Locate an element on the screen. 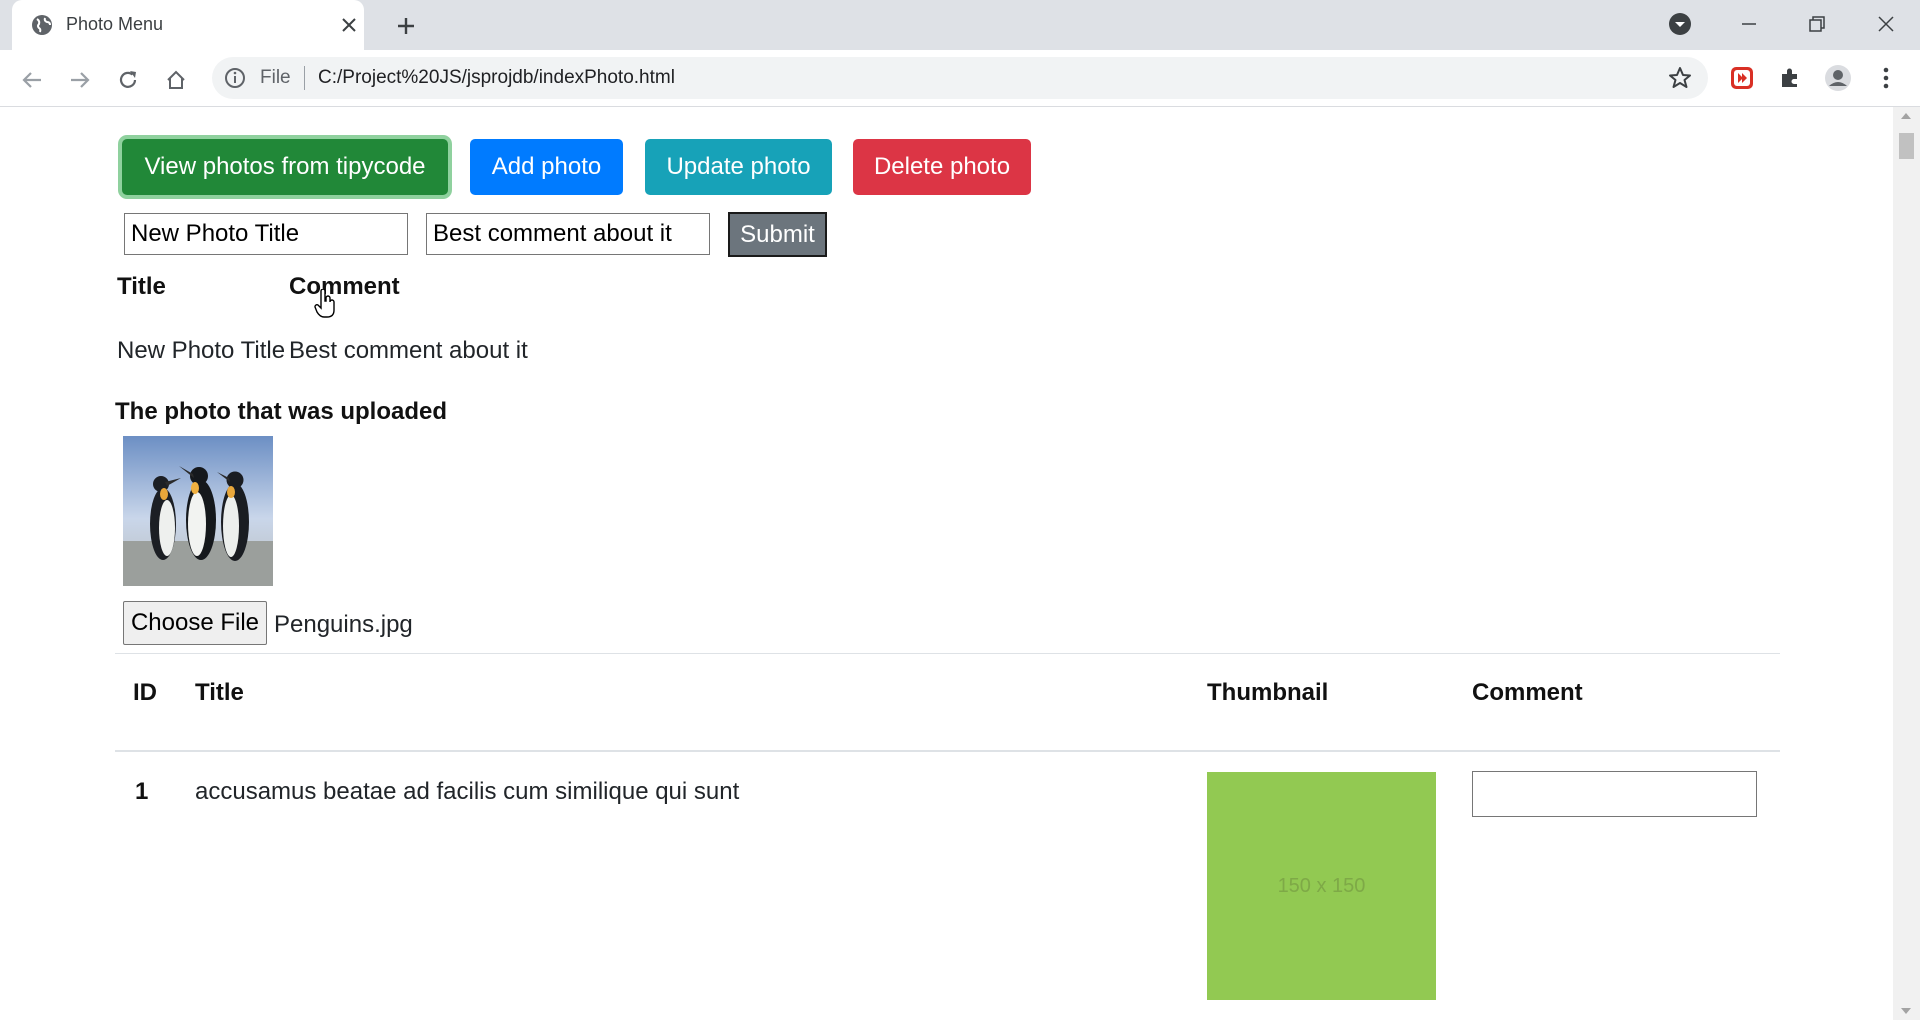 The width and height of the screenshot is (1920, 1020). url-scheme-label: File is located at coordinates (275, 77).